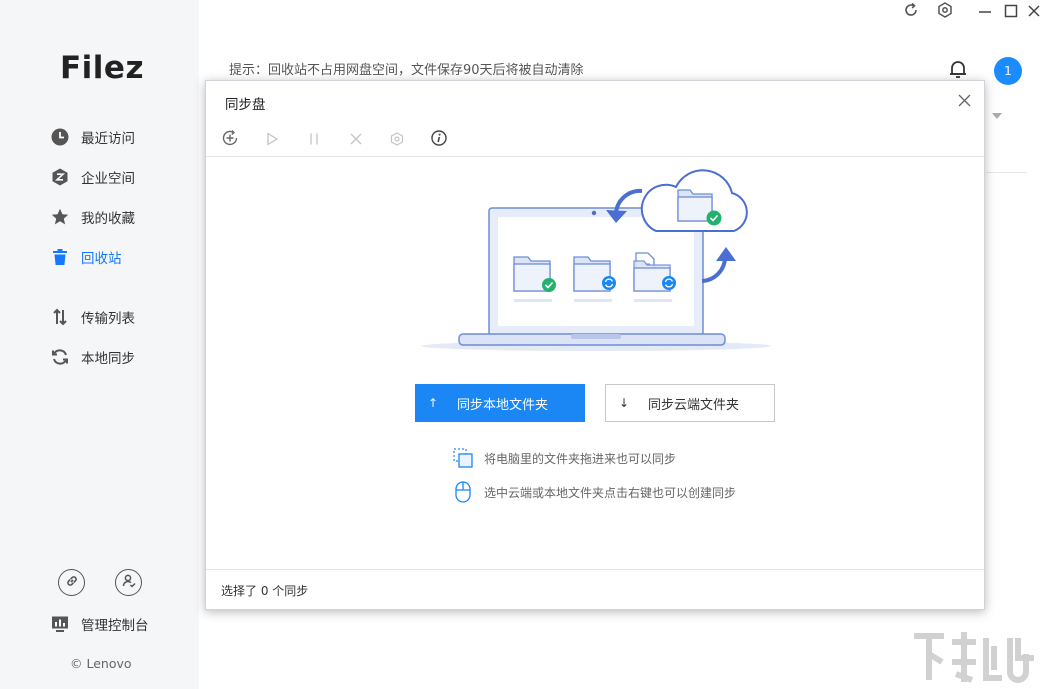 Image resolution: width=1046 pixels, height=689 pixels. I want to click on sync-local-folder-button: ↑ 同步本地文件夹, so click(500, 403).